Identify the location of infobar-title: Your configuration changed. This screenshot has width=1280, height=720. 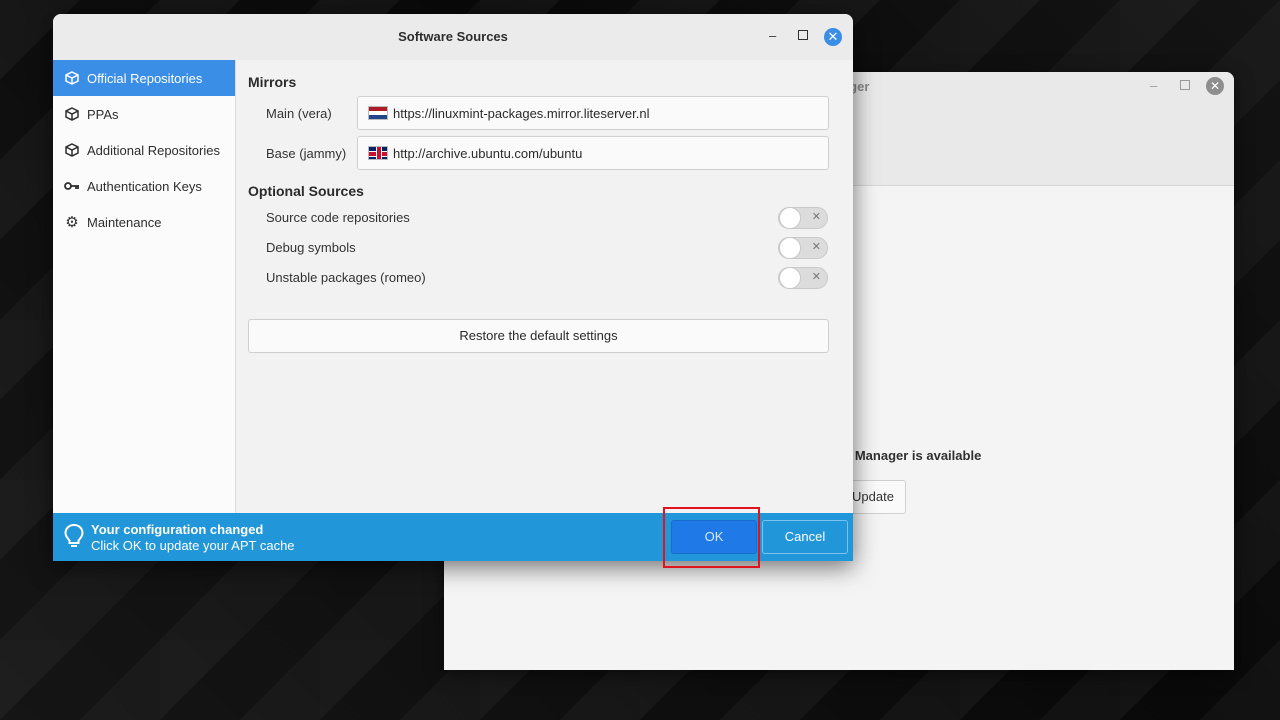
(177, 529).